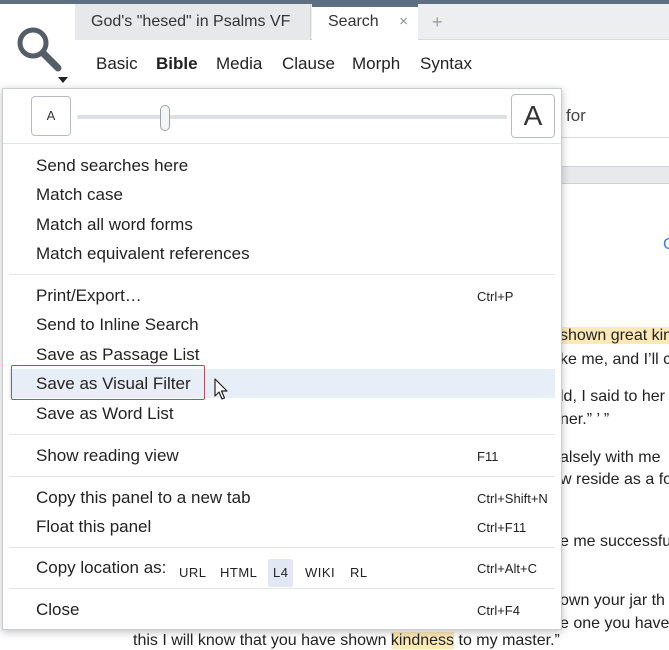 Image resolution: width=669 pixels, height=650 pixels. Describe the element at coordinates (93, 527) in the screenshot. I see `menu-item-float-panel: Float this panel` at that location.